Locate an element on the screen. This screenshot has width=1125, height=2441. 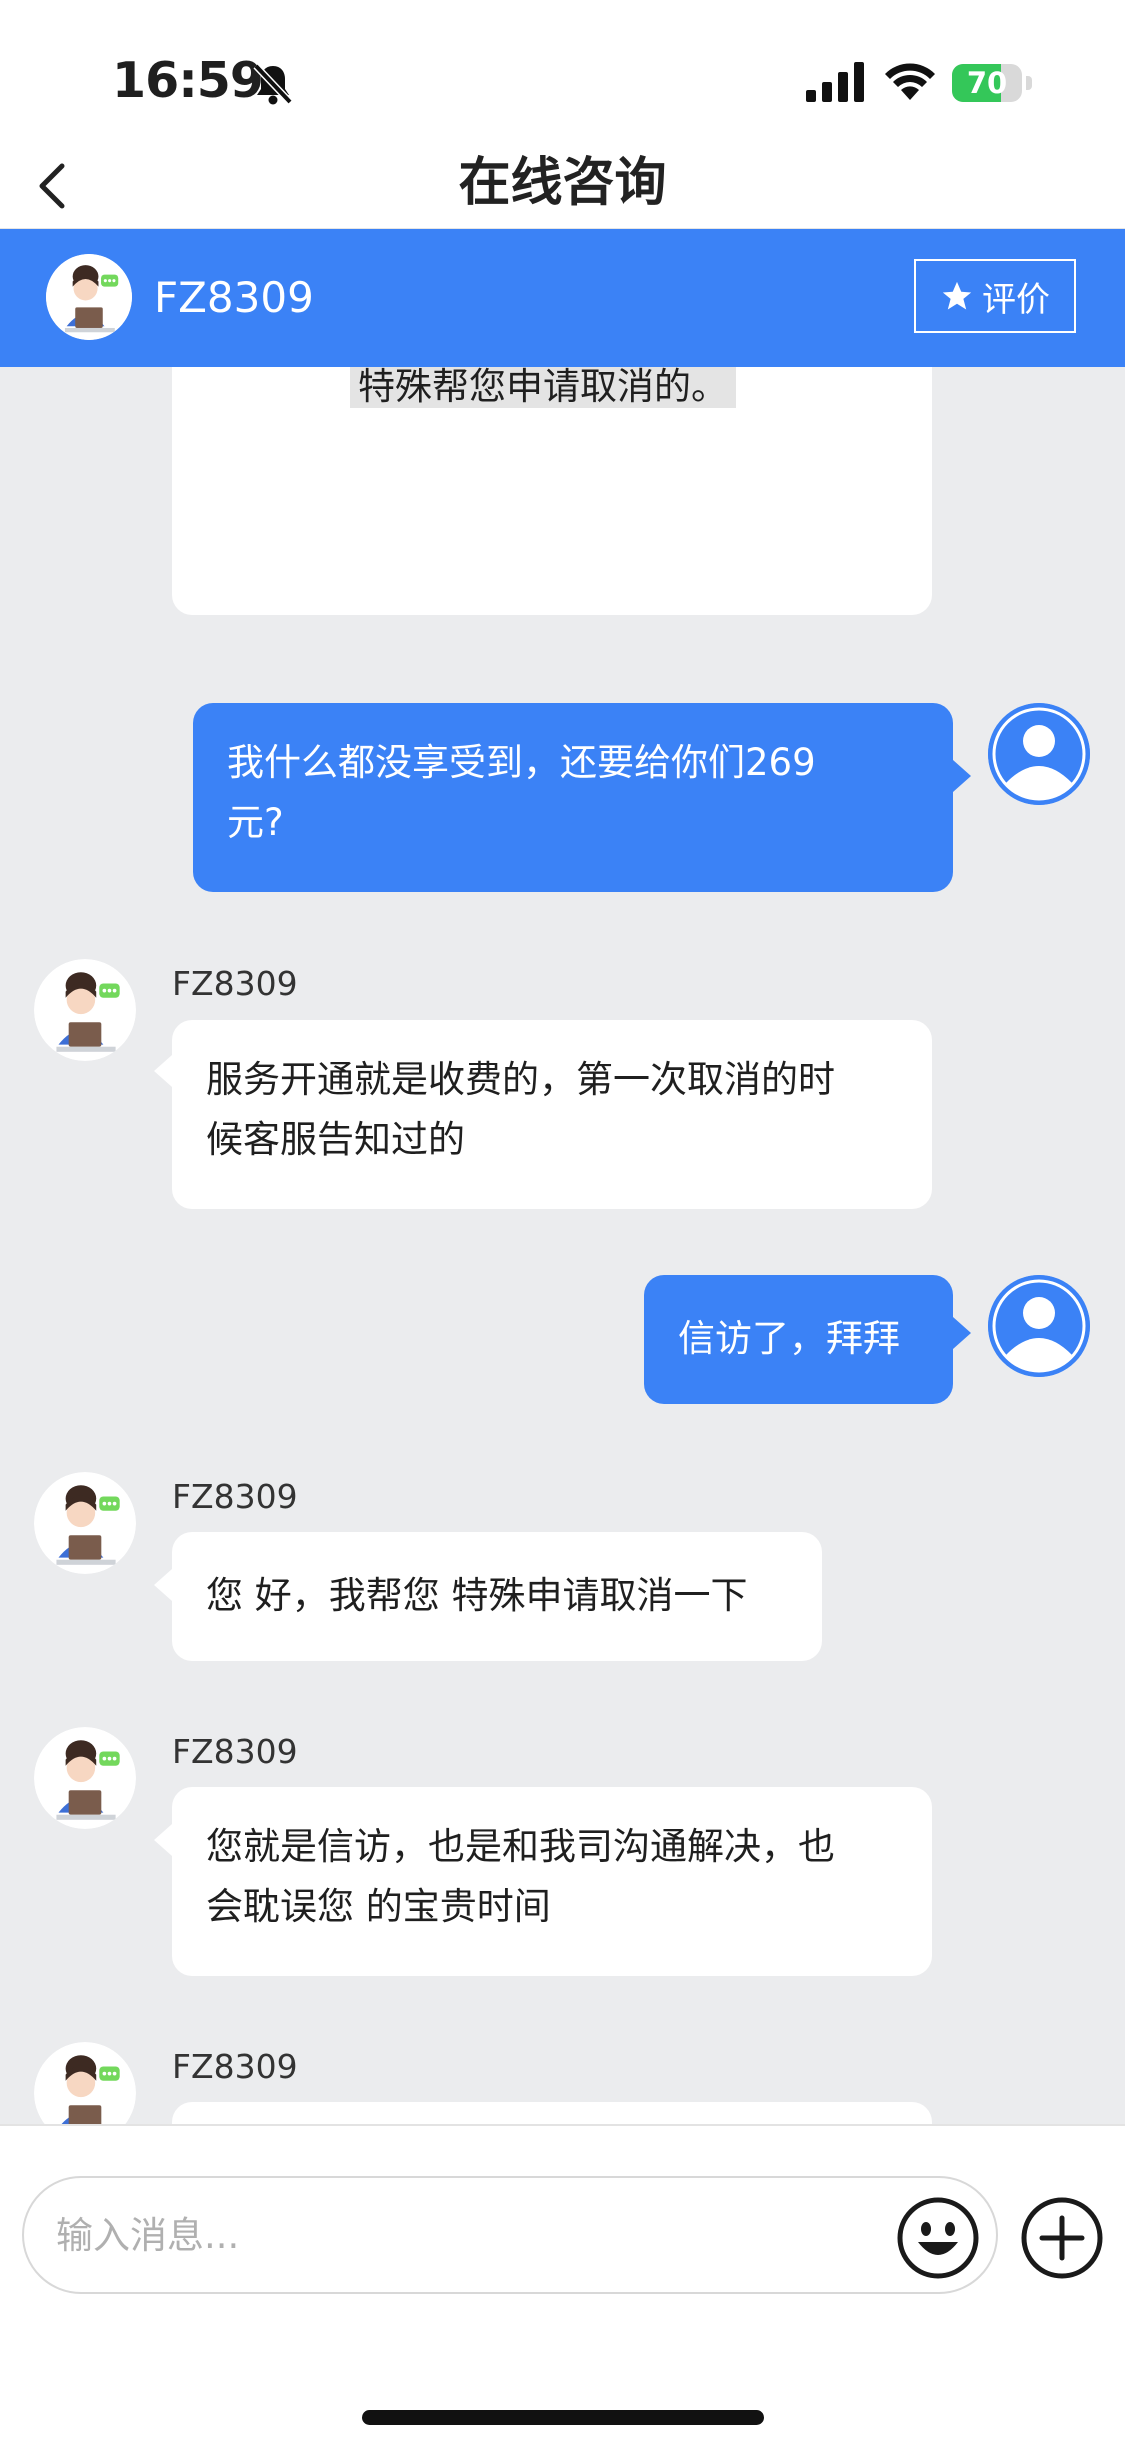
rate-label: 评价 is located at coordinates (1016, 299).